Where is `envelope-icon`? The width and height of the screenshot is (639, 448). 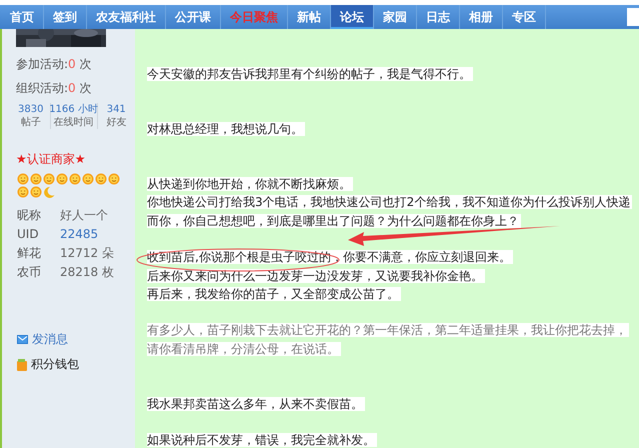
envelope-icon is located at coordinates (22, 339).